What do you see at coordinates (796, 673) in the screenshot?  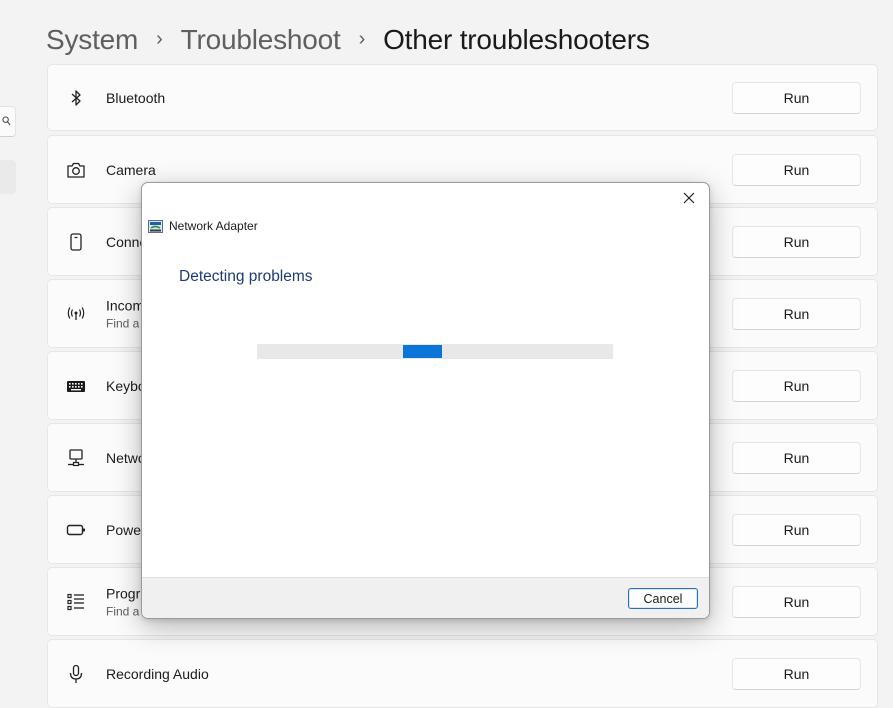 I see `run-recording-audio-button: Run` at bounding box center [796, 673].